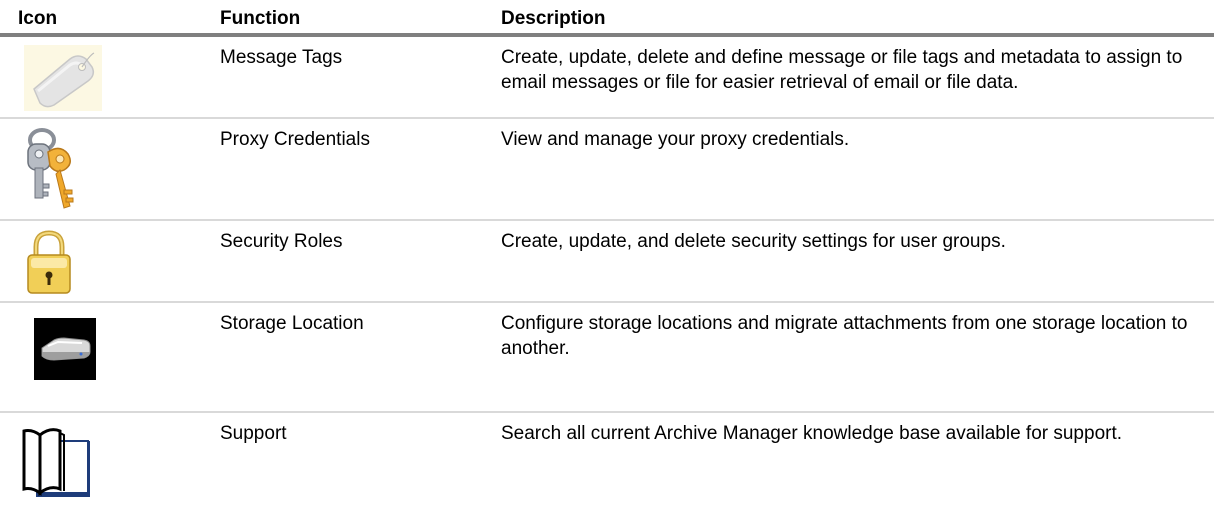  What do you see at coordinates (65, 349) in the screenshot?
I see `storage-drive-icon` at bounding box center [65, 349].